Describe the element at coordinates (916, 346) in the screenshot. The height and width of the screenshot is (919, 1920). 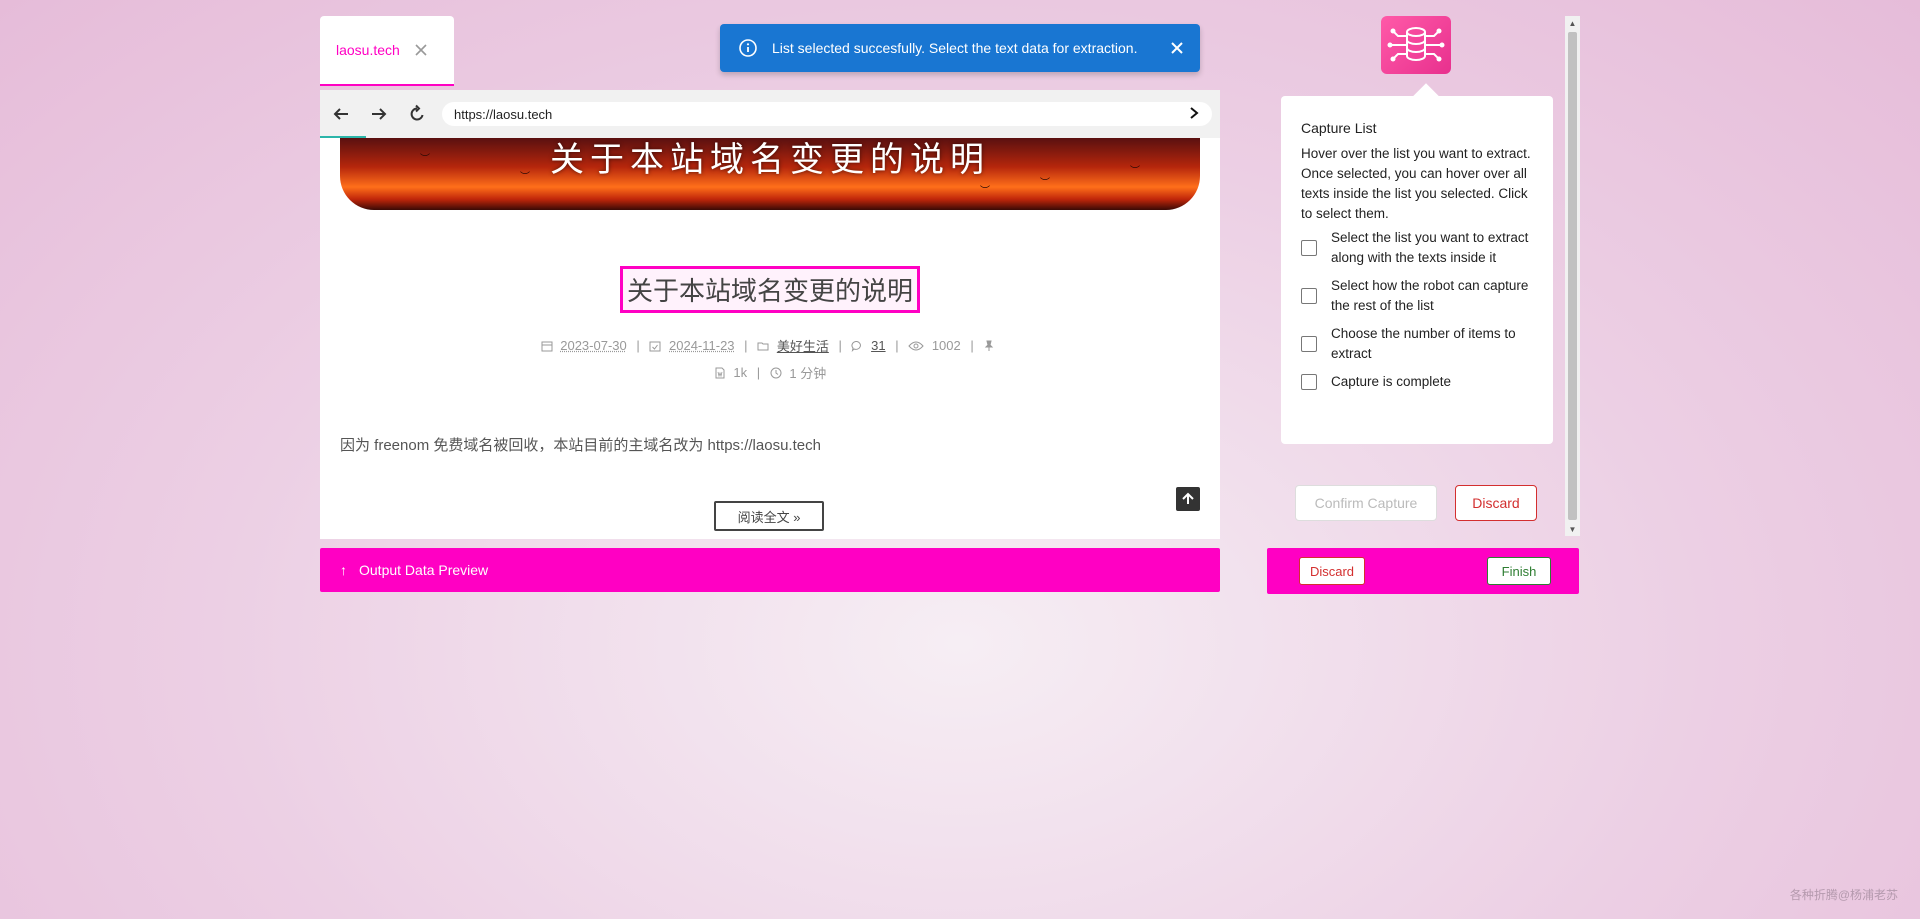
I see `eye-icon` at that location.